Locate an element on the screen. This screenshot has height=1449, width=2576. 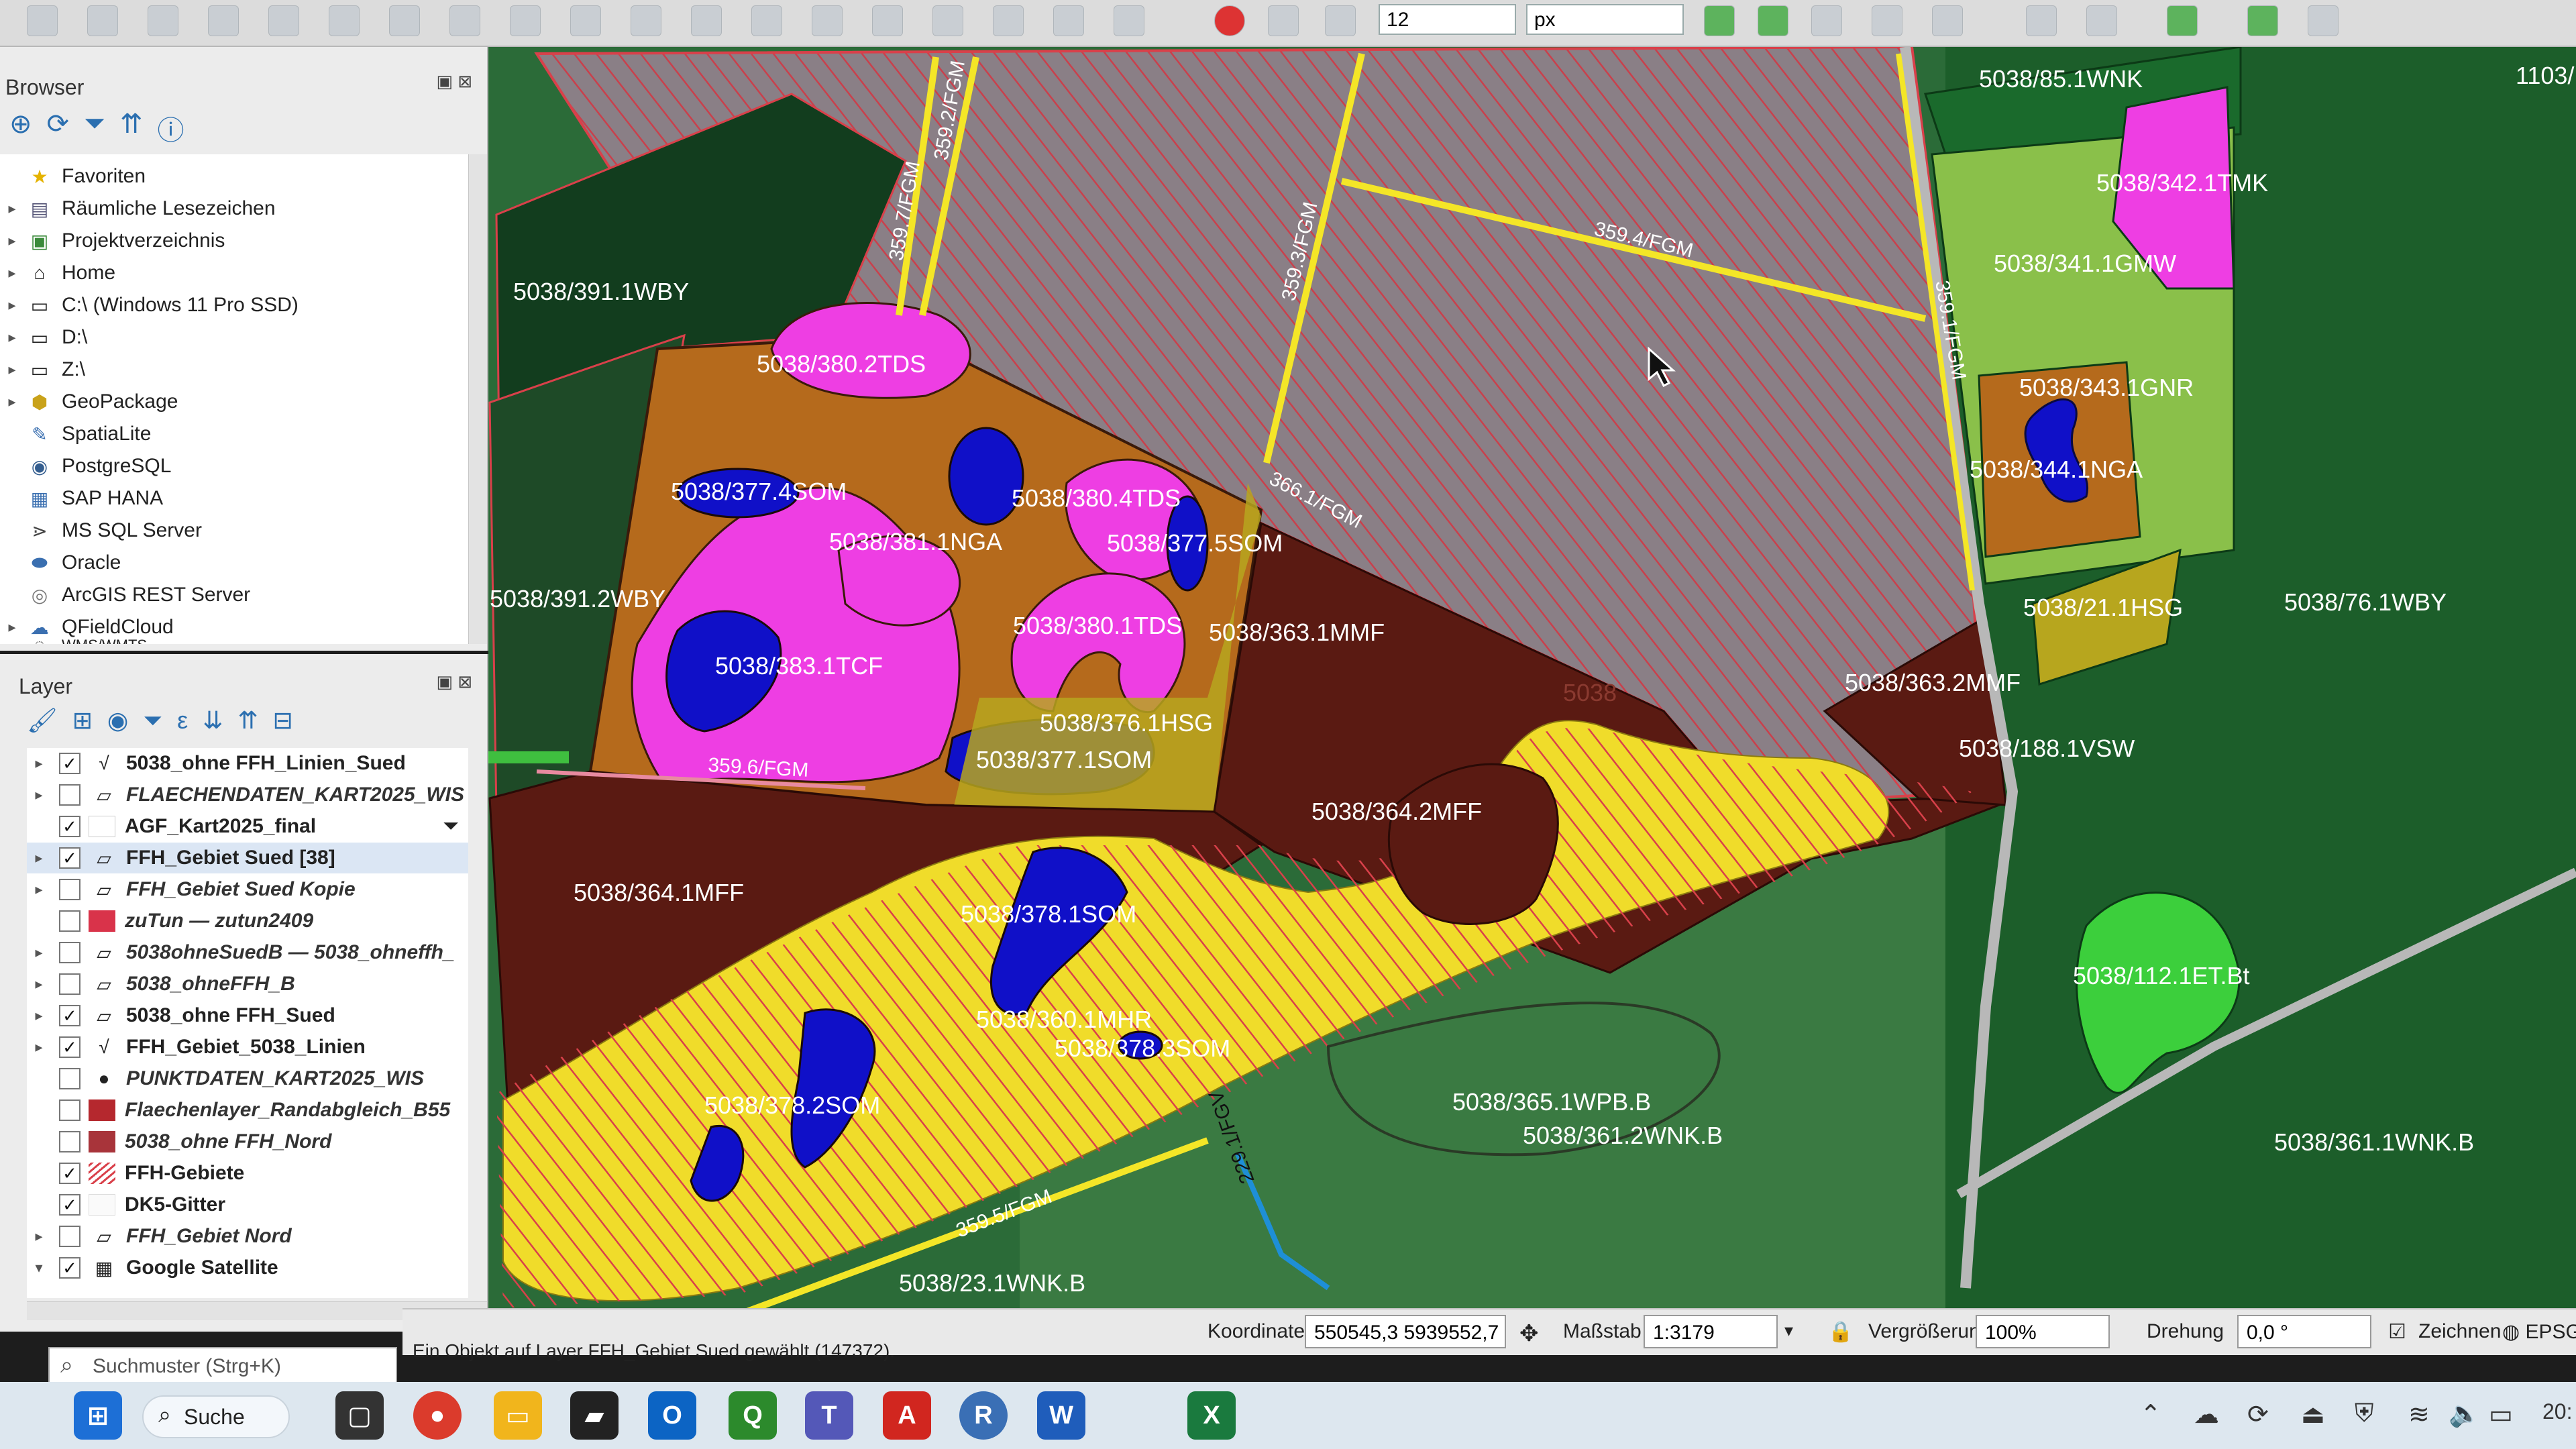
security-icon: ⛨ is located at coordinates (2364, 1413).